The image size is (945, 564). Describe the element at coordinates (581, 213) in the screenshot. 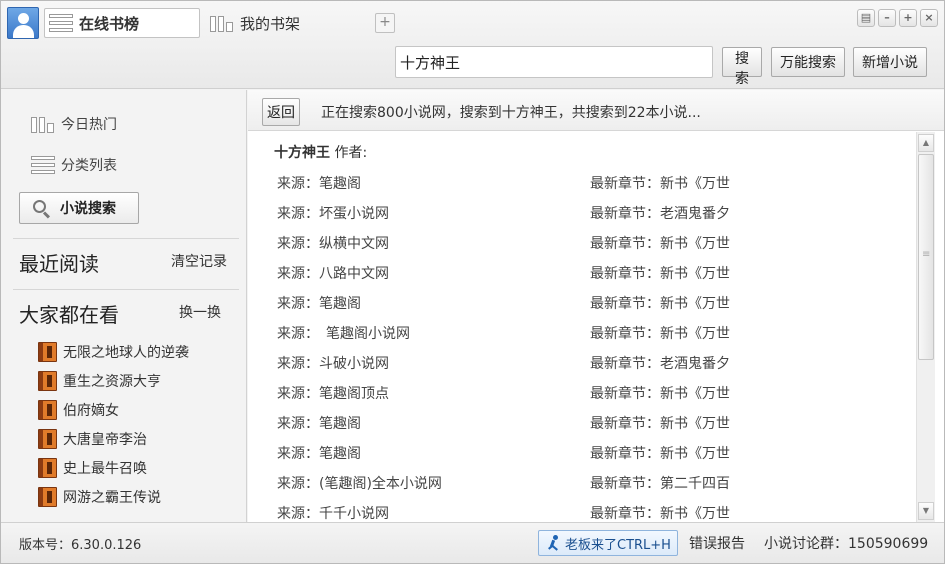

I see `table-row: 来源：坏蛋小说网 最新章节：老酒鬼番夕` at that location.